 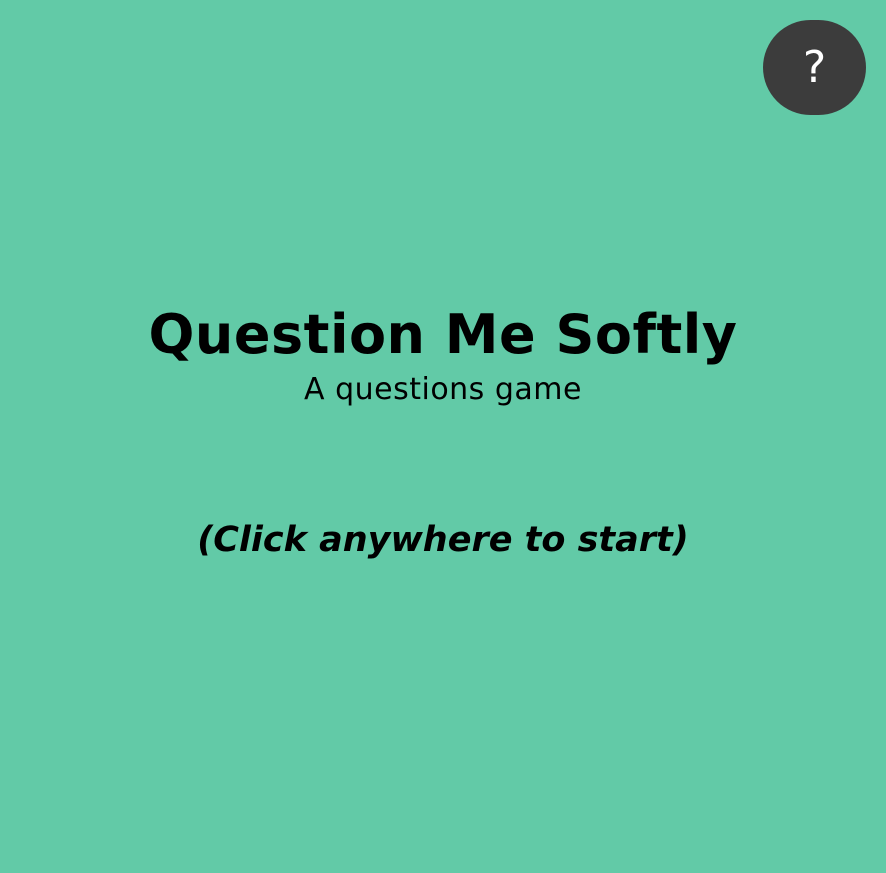 I want to click on game-title: Question Me Softly, so click(x=443, y=334).